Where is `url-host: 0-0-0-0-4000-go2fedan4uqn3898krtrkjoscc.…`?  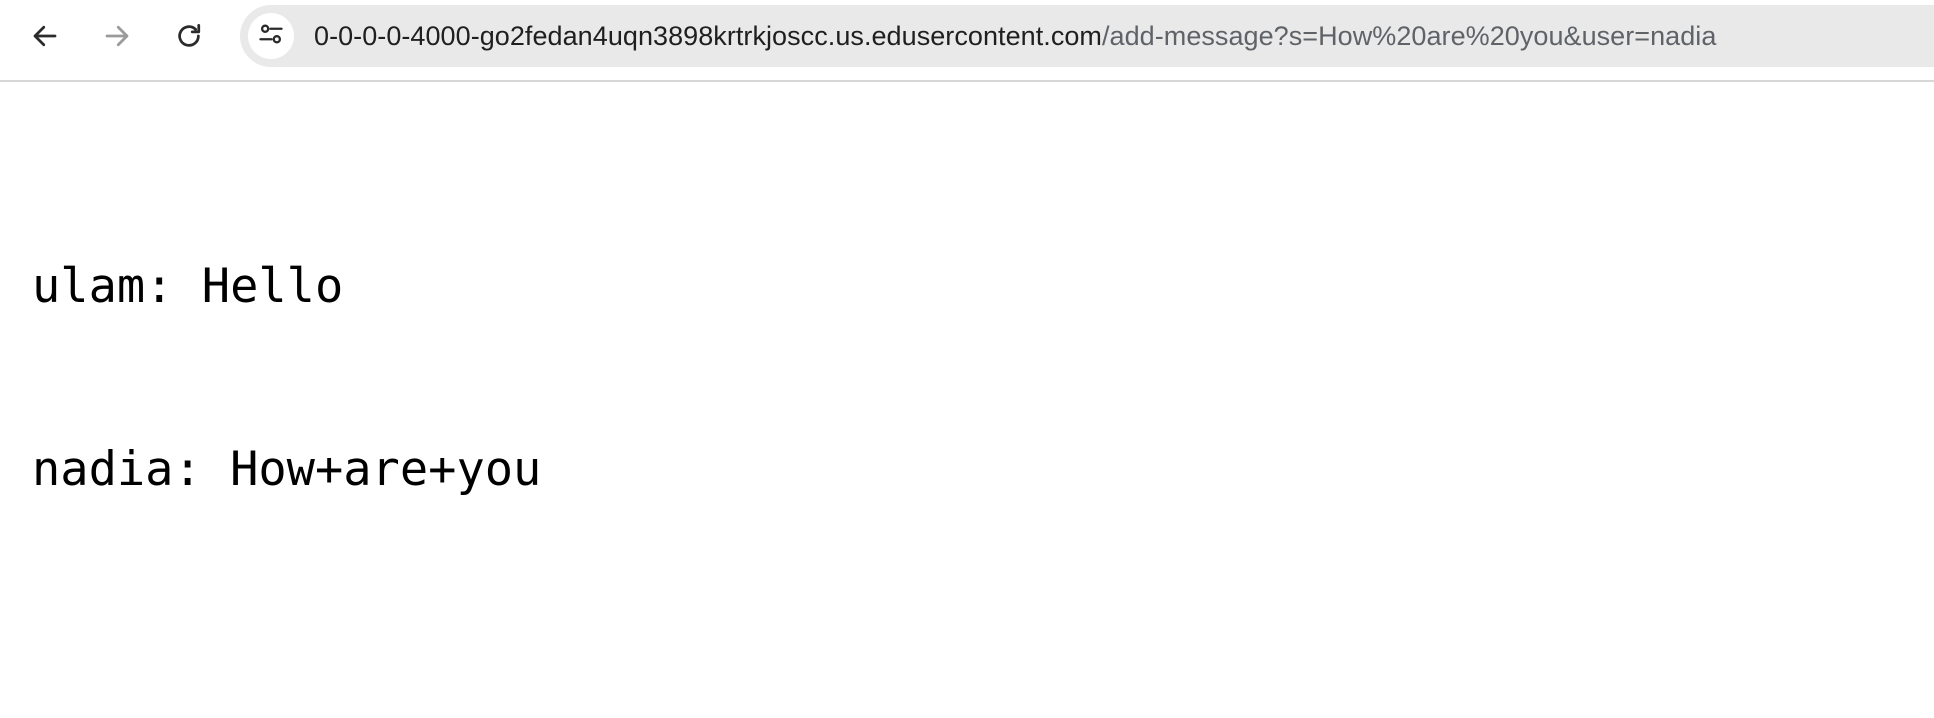 url-host: 0-0-0-0-4000-go2fedan4uqn3898krtrkjoscc.… is located at coordinates (708, 36).